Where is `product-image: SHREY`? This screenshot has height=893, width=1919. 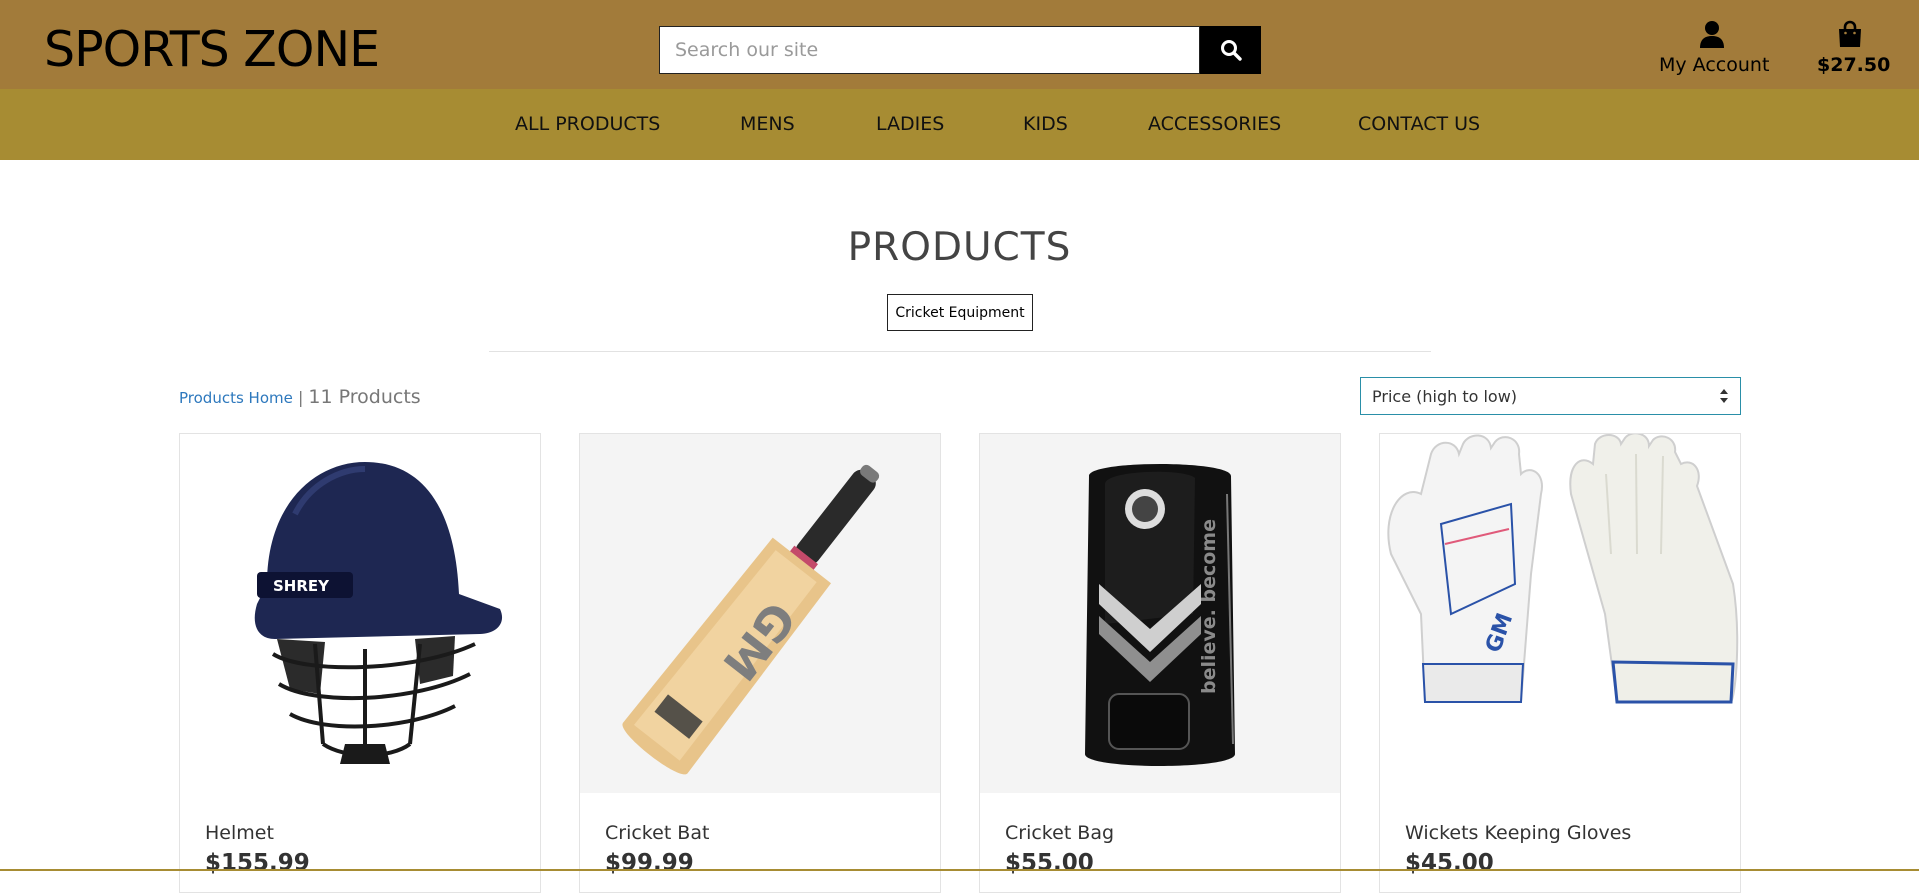 product-image: SHREY is located at coordinates (360, 613).